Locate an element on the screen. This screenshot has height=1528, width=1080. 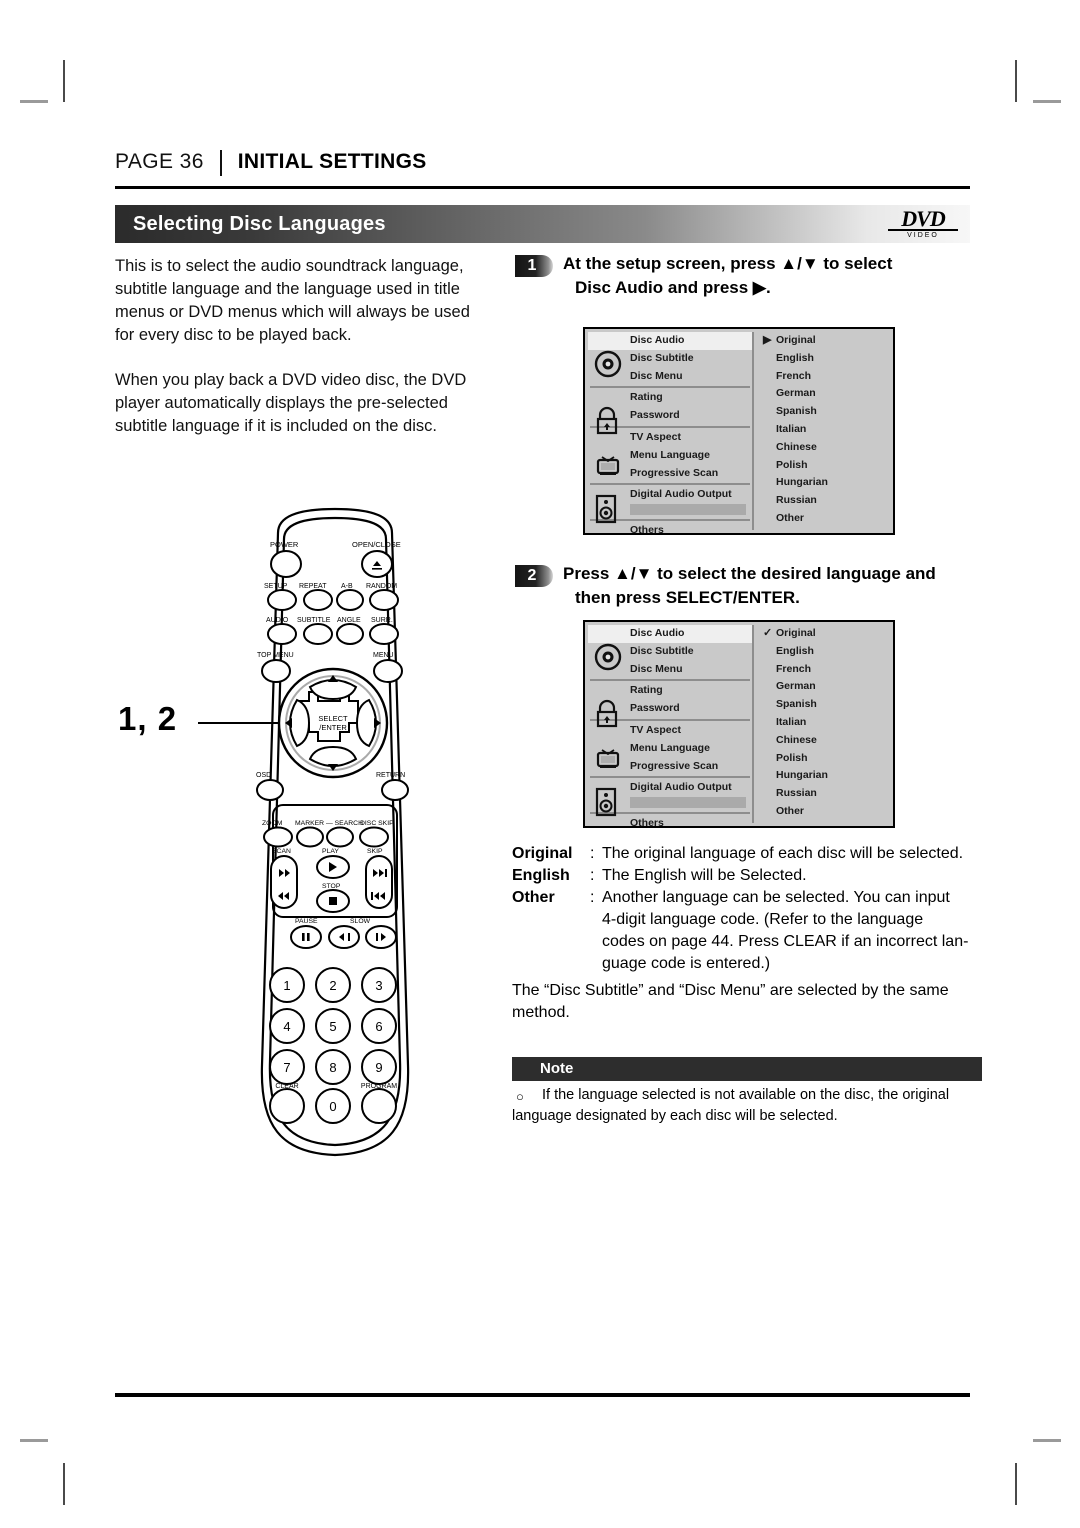
definition-term: Original is located at coordinates (542, 853).